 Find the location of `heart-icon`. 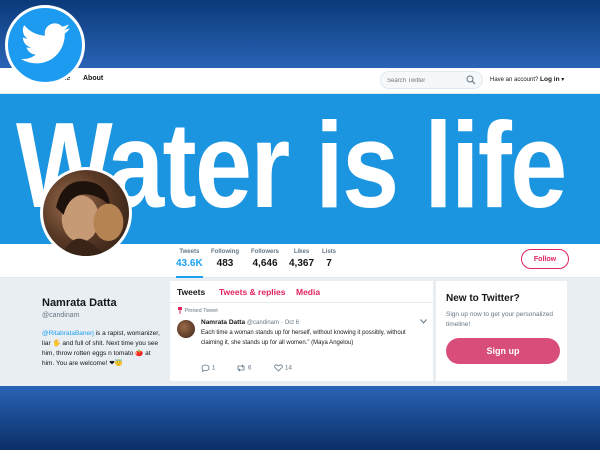

heart-icon is located at coordinates (278, 368).